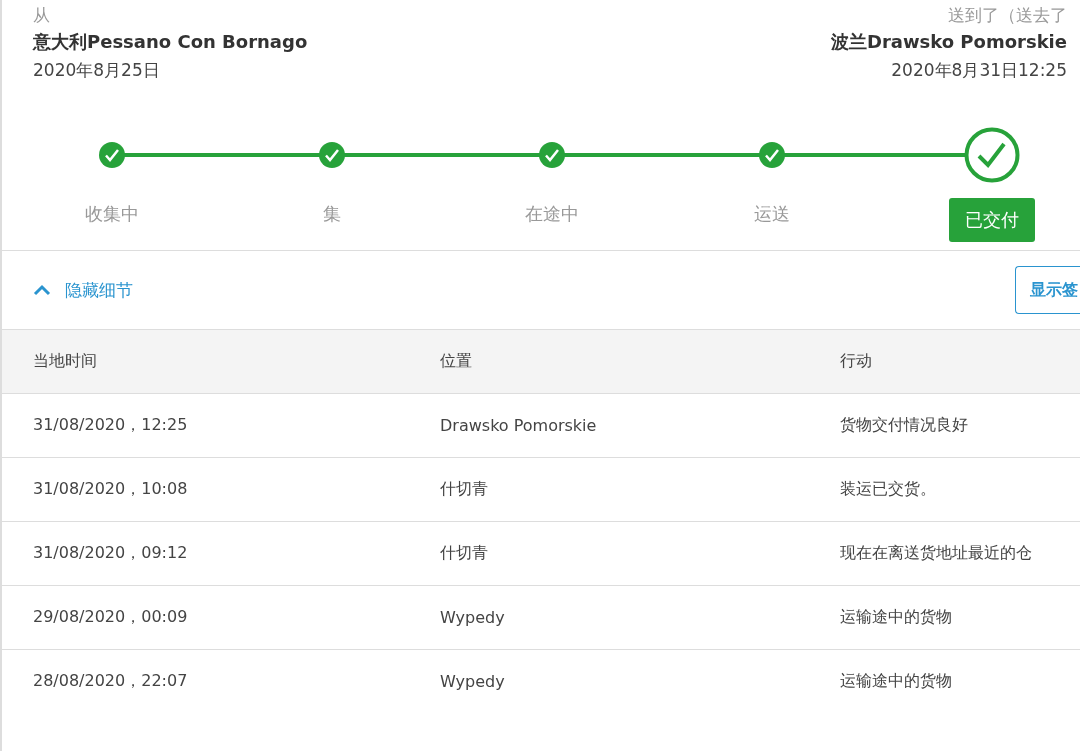 Image resolution: width=1080 pixels, height=751 pixels. What do you see at coordinates (856, 361) in the screenshot?
I see `column-header: 行动` at bounding box center [856, 361].